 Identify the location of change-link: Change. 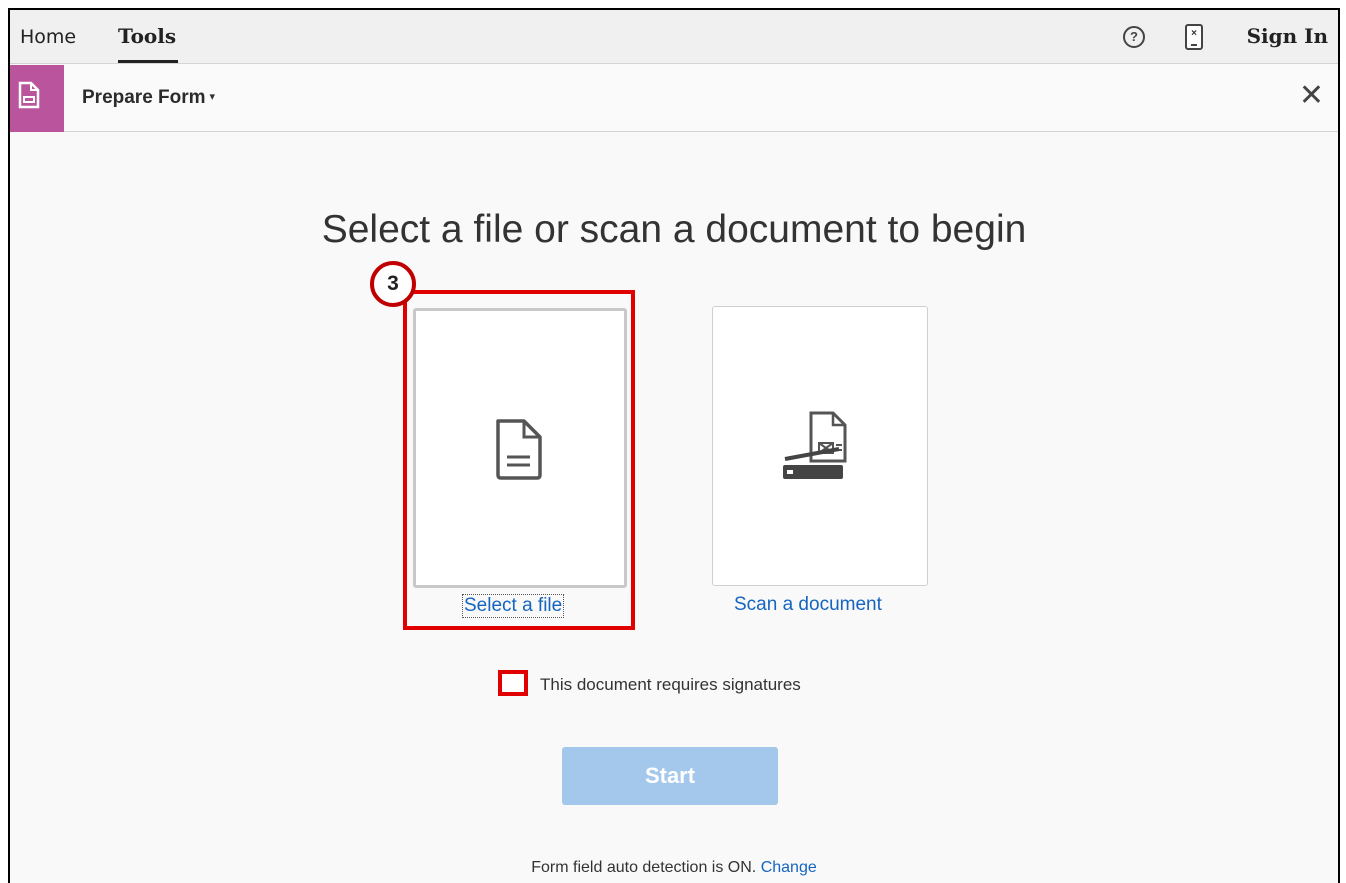
(789, 867).